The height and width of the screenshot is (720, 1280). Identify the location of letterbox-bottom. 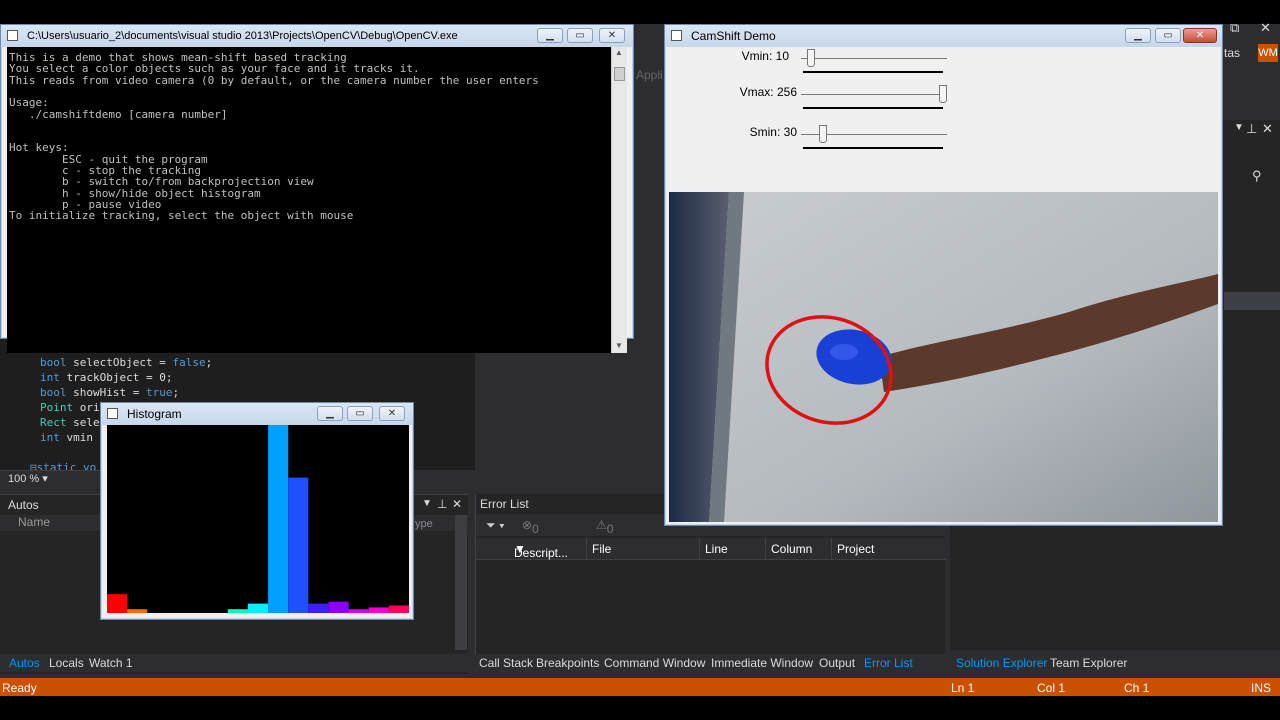
(640, 708).